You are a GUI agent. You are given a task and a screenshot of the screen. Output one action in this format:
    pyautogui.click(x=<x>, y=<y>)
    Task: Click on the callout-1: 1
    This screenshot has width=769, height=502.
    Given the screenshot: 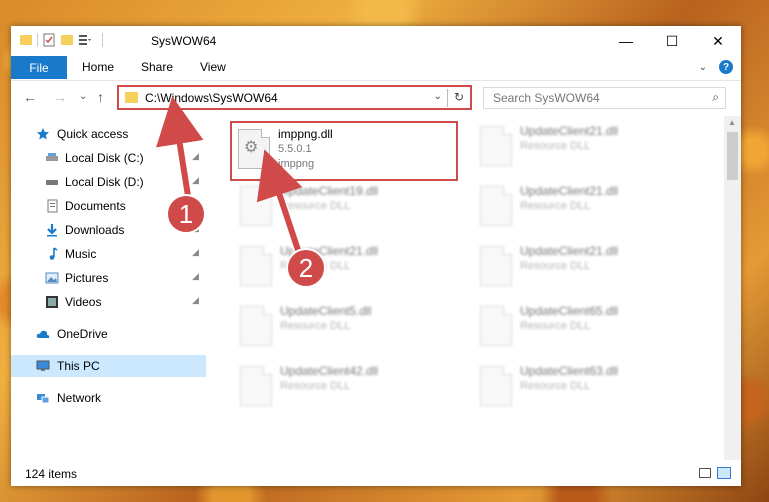 What is the action you would take?
    pyautogui.click(x=186, y=214)
    